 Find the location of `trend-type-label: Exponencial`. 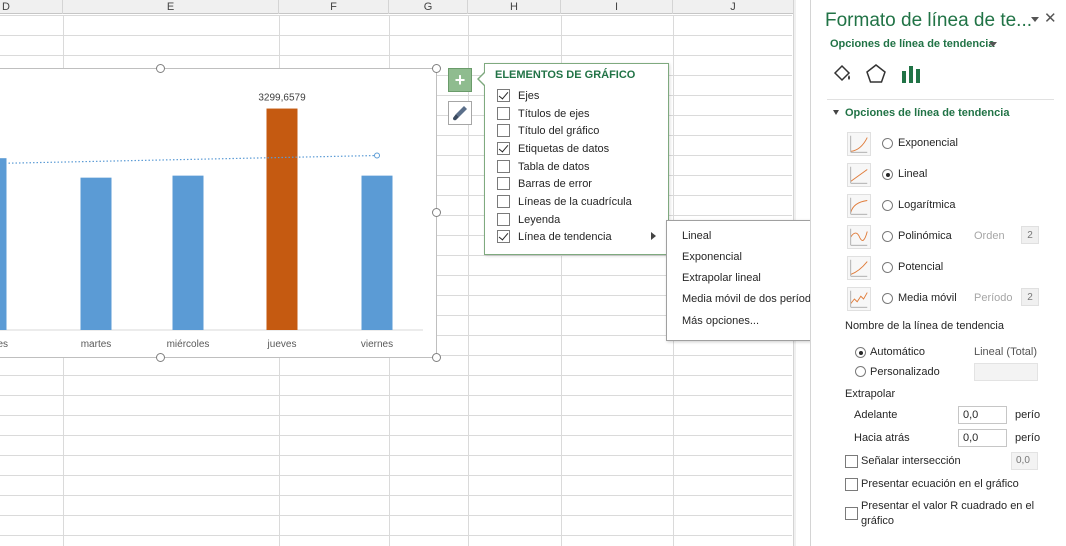

trend-type-label: Exponencial is located at coordinates (928, 143).